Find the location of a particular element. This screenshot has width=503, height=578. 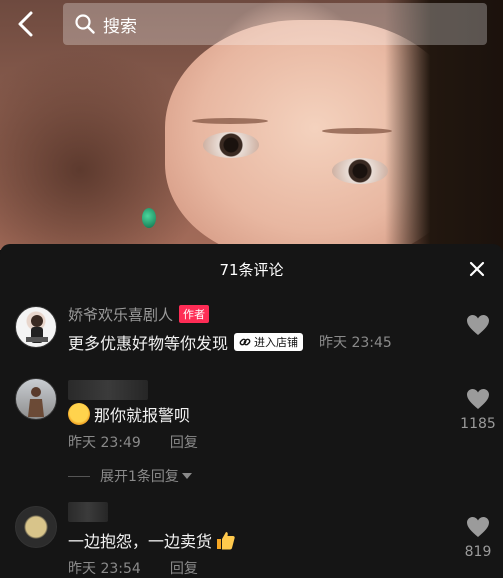

like-button: 1185 is located at coordinates (478, 410).